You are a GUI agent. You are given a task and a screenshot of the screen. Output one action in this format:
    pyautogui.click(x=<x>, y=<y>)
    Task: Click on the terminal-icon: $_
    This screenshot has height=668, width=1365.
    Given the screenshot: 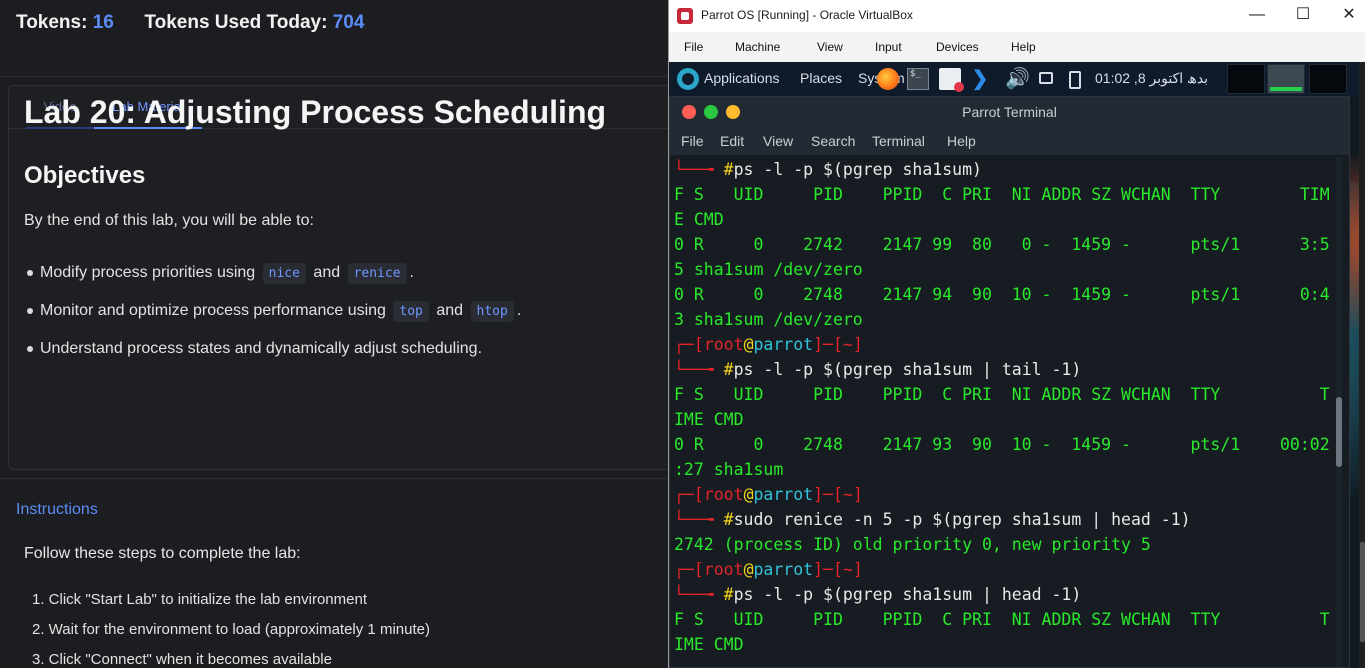 What is the action you would take?
    pyautogui.click(x=918, y=79)
    